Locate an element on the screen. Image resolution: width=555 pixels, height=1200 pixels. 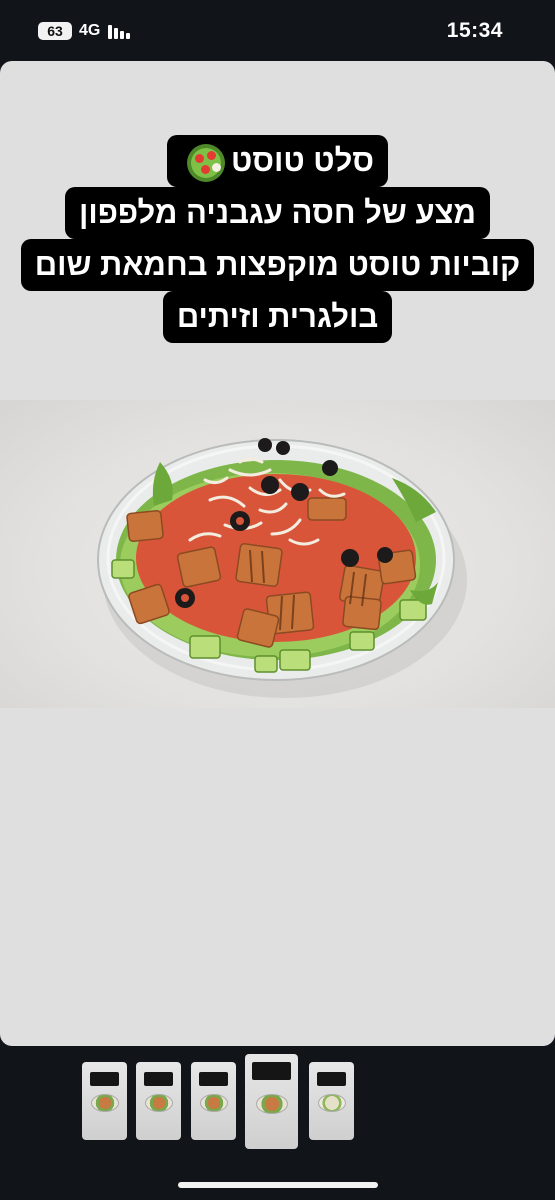
battery-level: 63 is located at coordinates (55, 31).